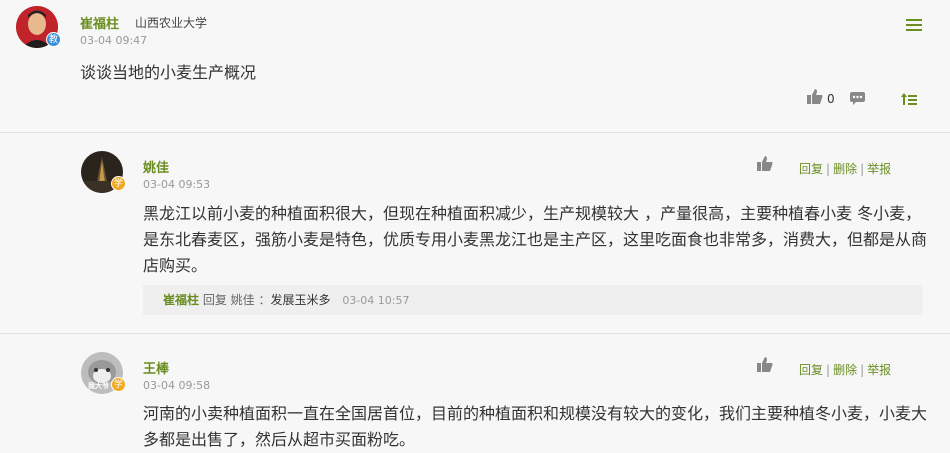 Image resolution: width=950 pixels, height=453 pixels. Describe the element at coordinates (909, 99) in the screenshot. I see `sort-up-icon` at that location.